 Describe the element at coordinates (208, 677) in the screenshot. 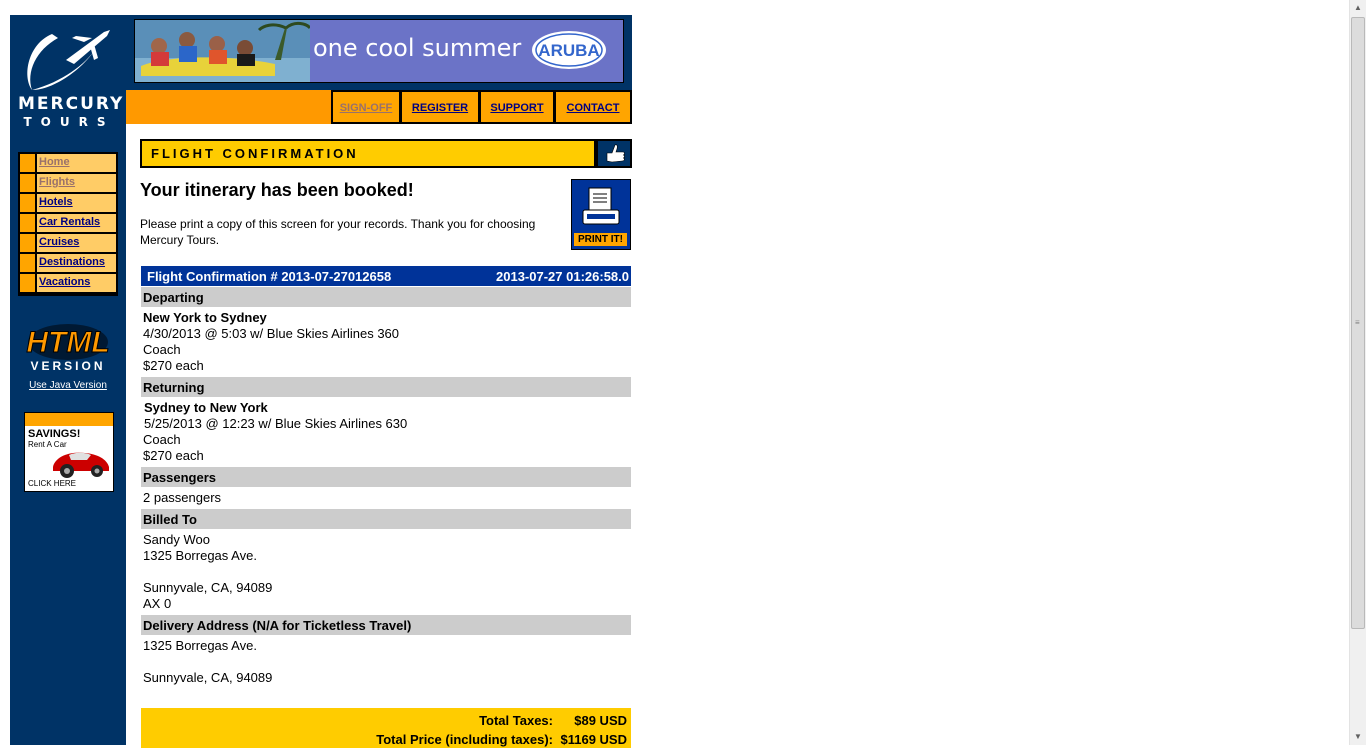

I see `delivery-city: Sunnyvale, CA, 94089` at that location.